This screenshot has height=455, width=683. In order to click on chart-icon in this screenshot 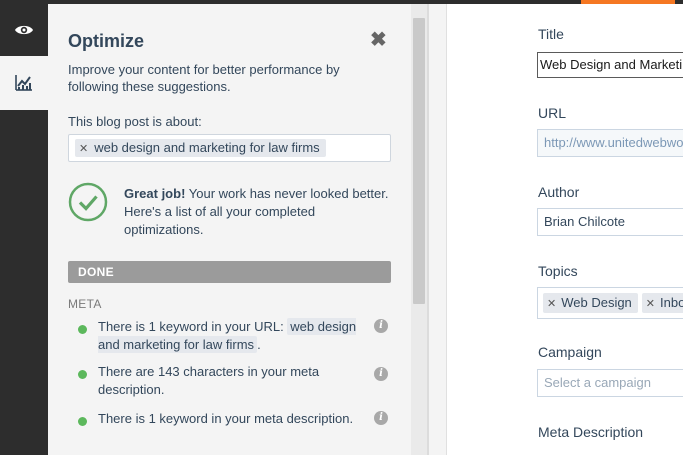, I will do `click(23, 83)`.